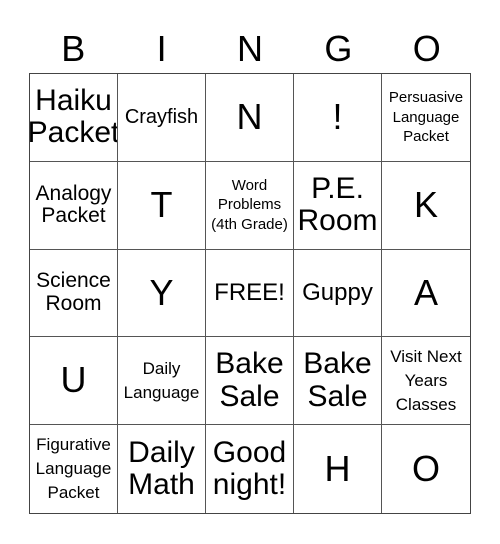  Describe the element at coordinates (74, 205) in the screenshot. I see `bingo-cell: Analogy Packet` at that location.